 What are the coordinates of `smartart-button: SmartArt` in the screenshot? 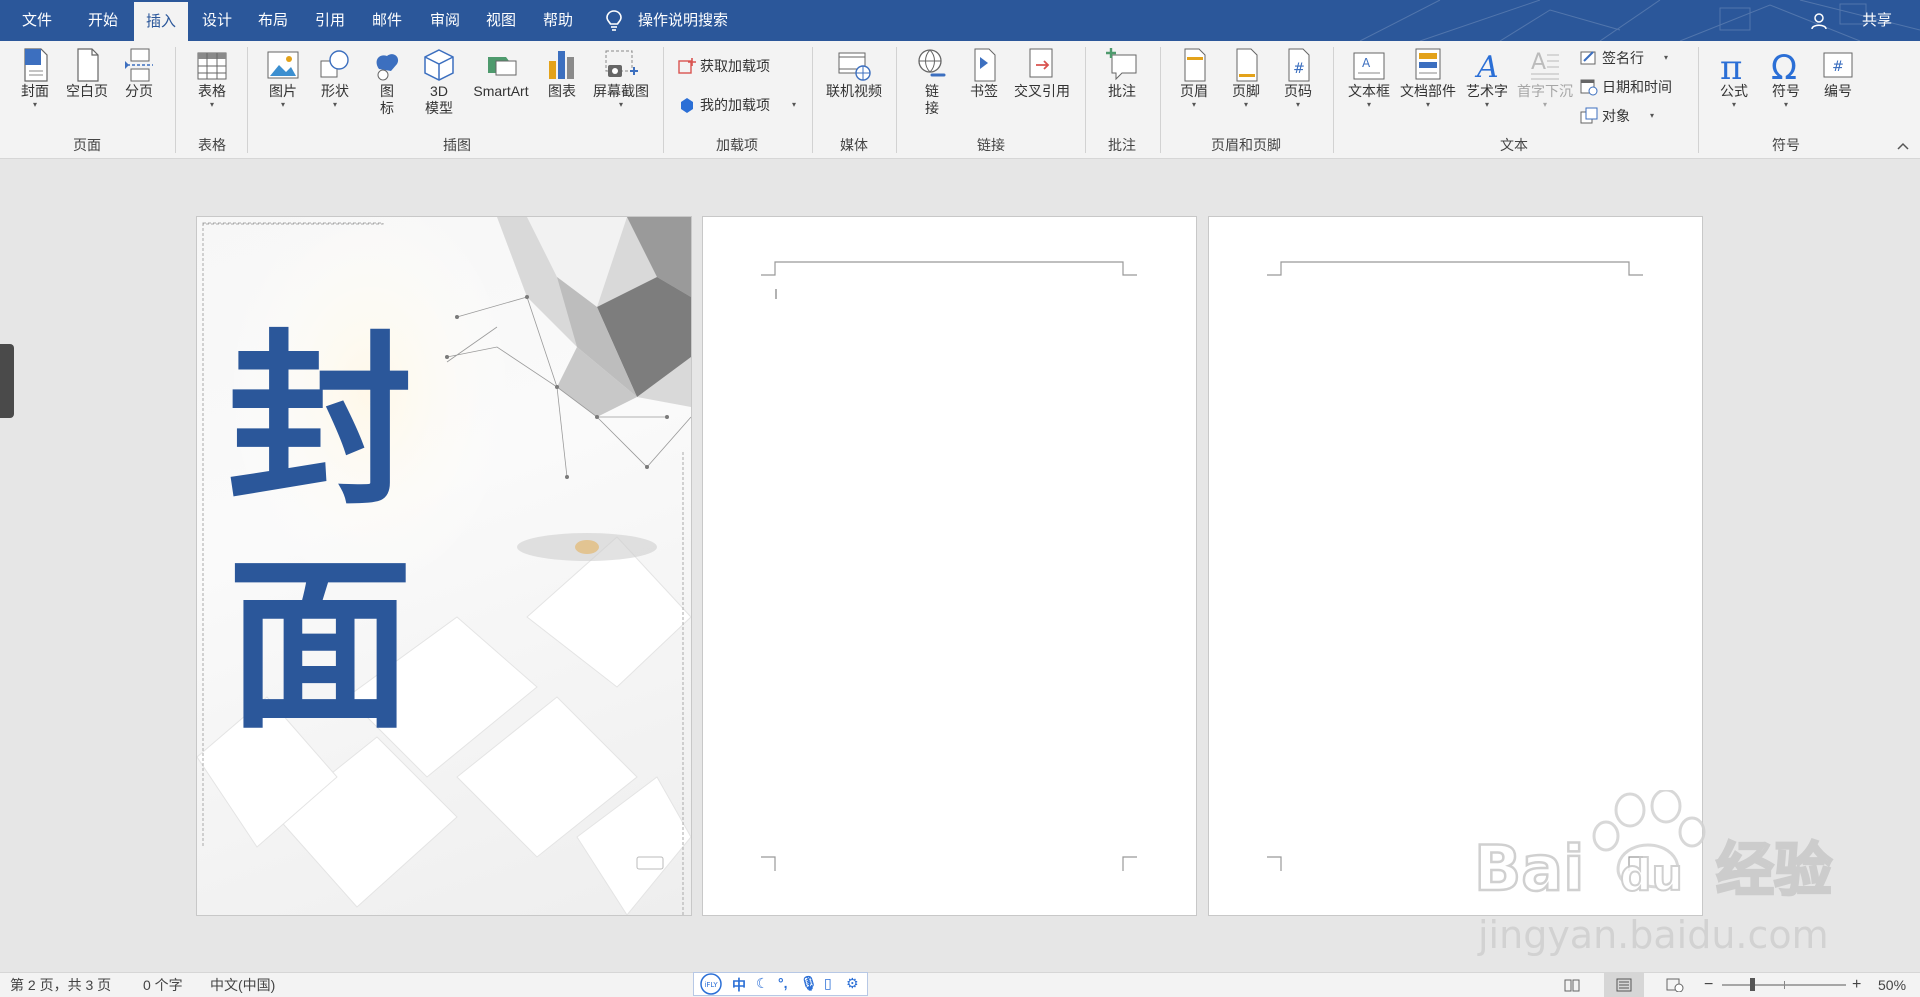 It's located at (501, 73).